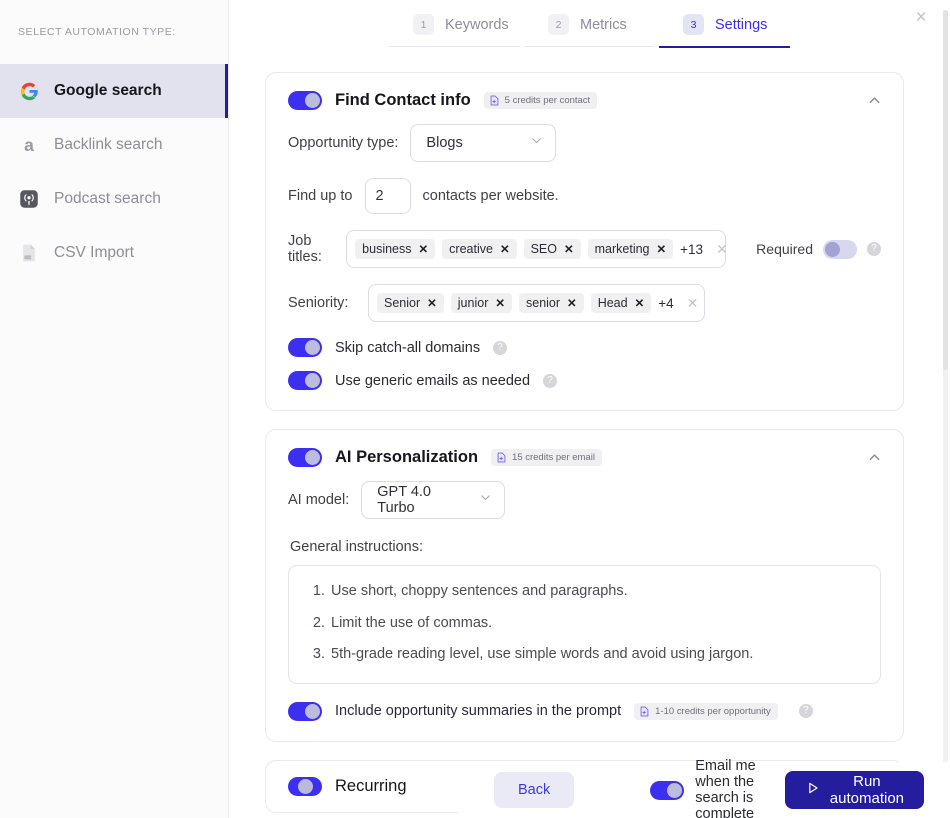 The image size is (950, 818). I want to click on tag-chip: marketing ✕, so click(630, 249).